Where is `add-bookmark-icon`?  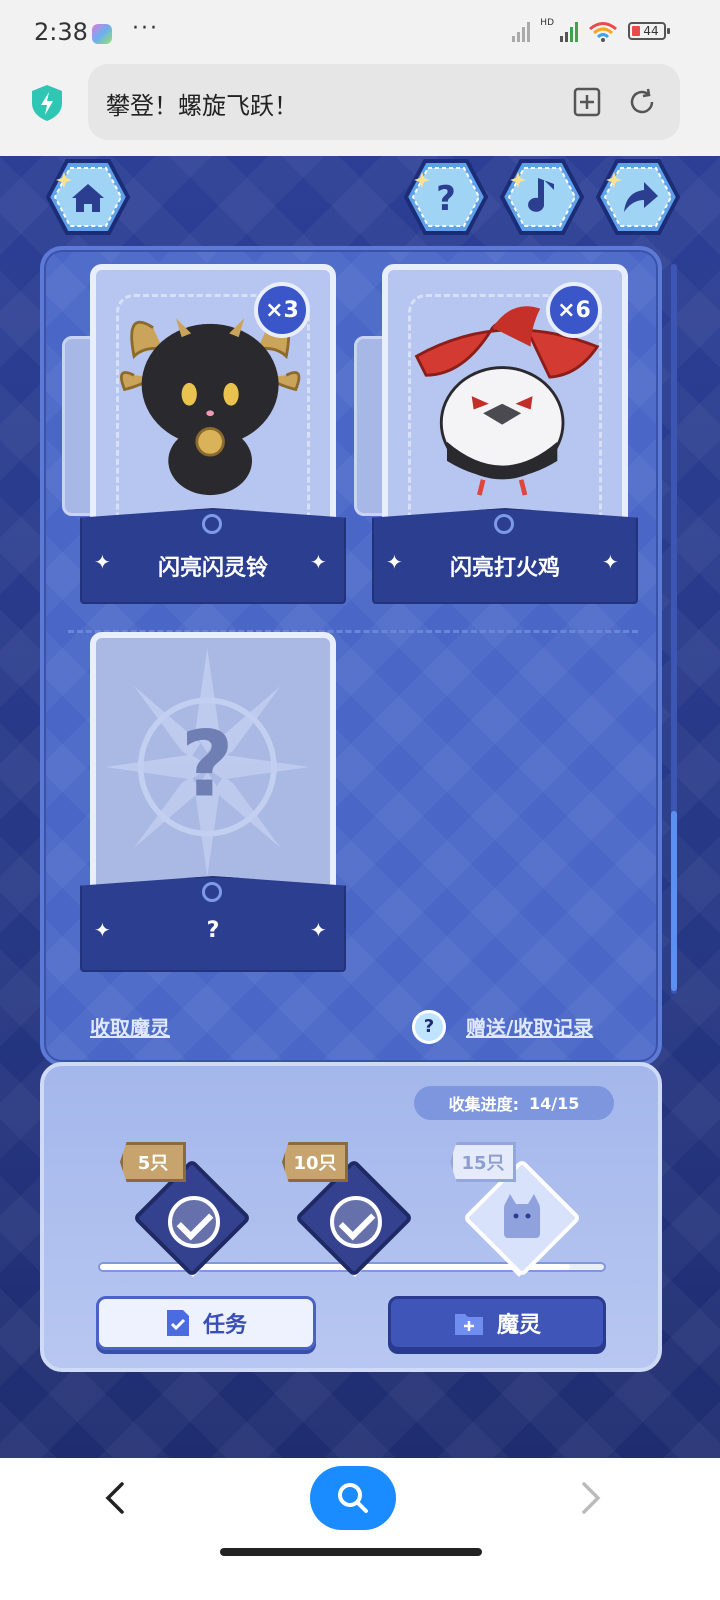
add-bookmark-icon is located at coordinates (587, 102).